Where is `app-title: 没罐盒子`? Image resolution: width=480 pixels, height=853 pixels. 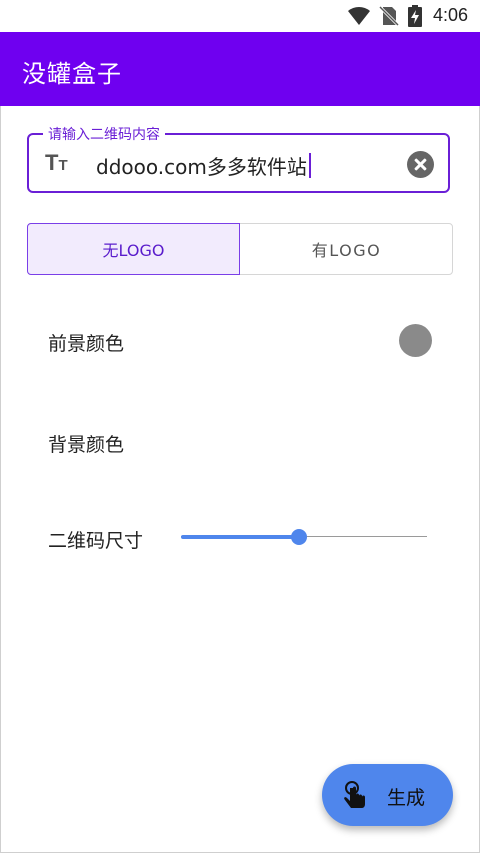
app-title: 没罐盒子 is located at coordinates (72, 74).